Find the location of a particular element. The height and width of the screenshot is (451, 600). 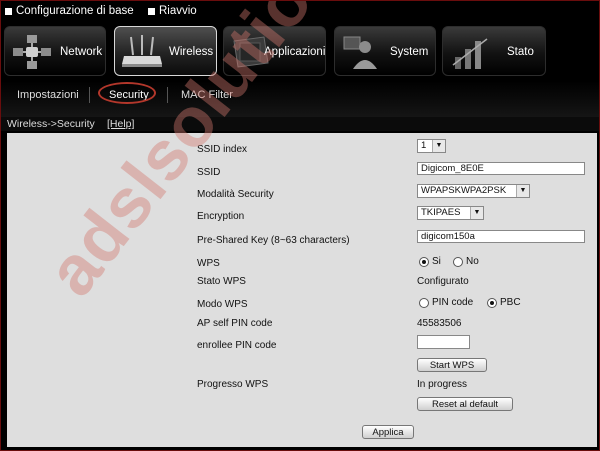

wps-no-radio: No is located at coordinates (466, 261).